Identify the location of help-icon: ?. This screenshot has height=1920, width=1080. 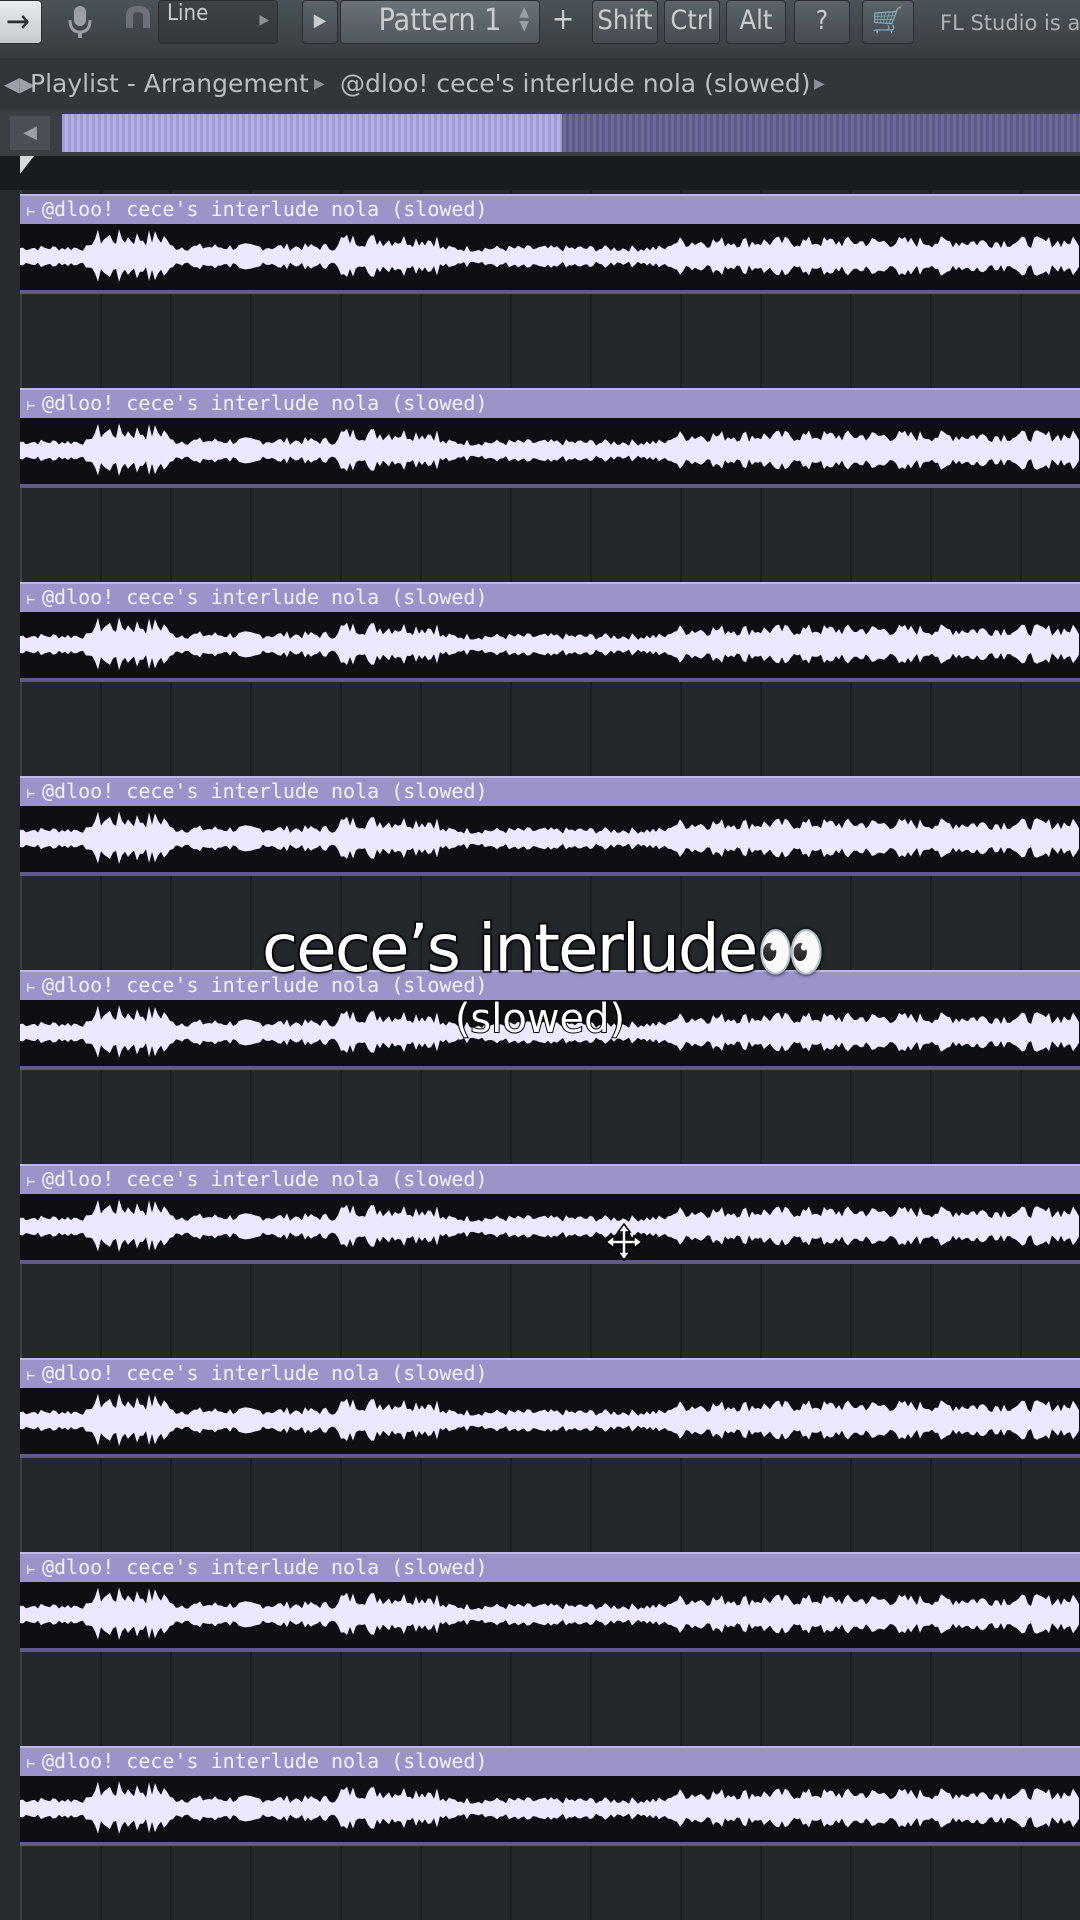
(822, 21).